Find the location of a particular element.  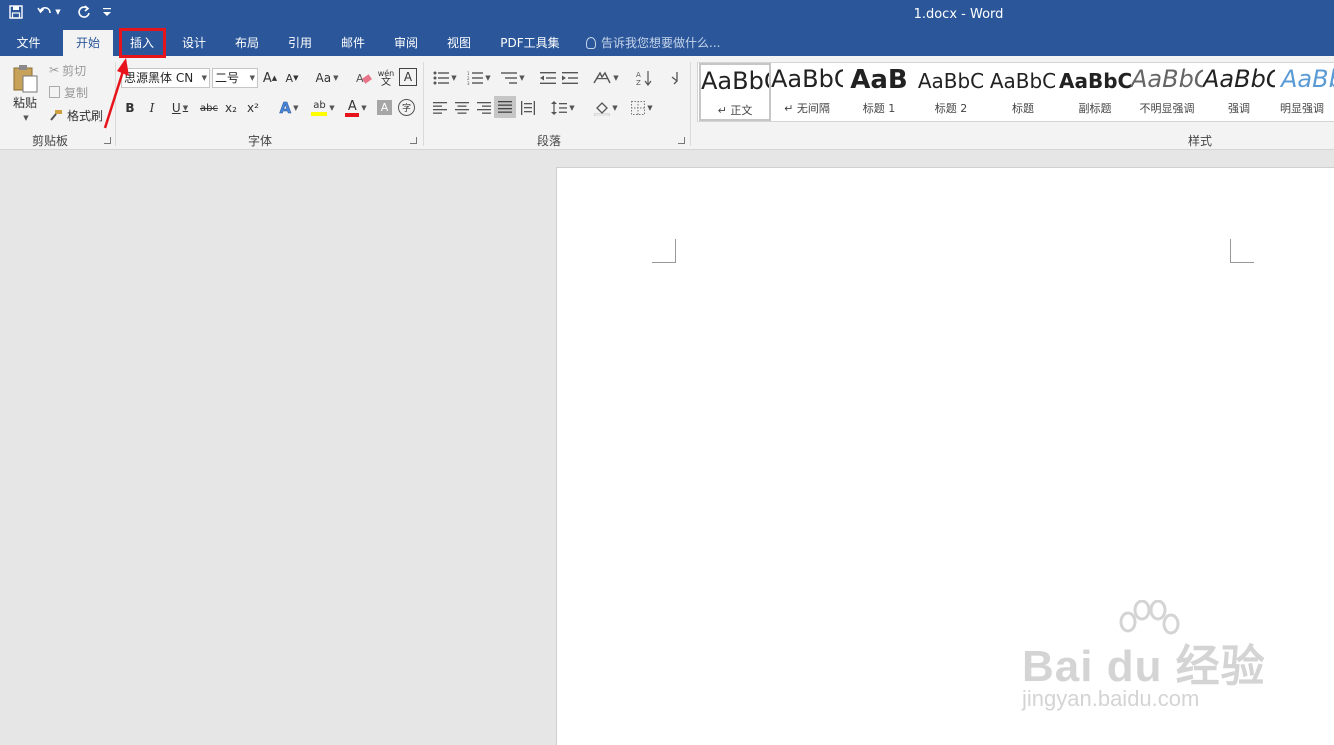

bullets-button: ▼ is located at coordinates (445, 78).